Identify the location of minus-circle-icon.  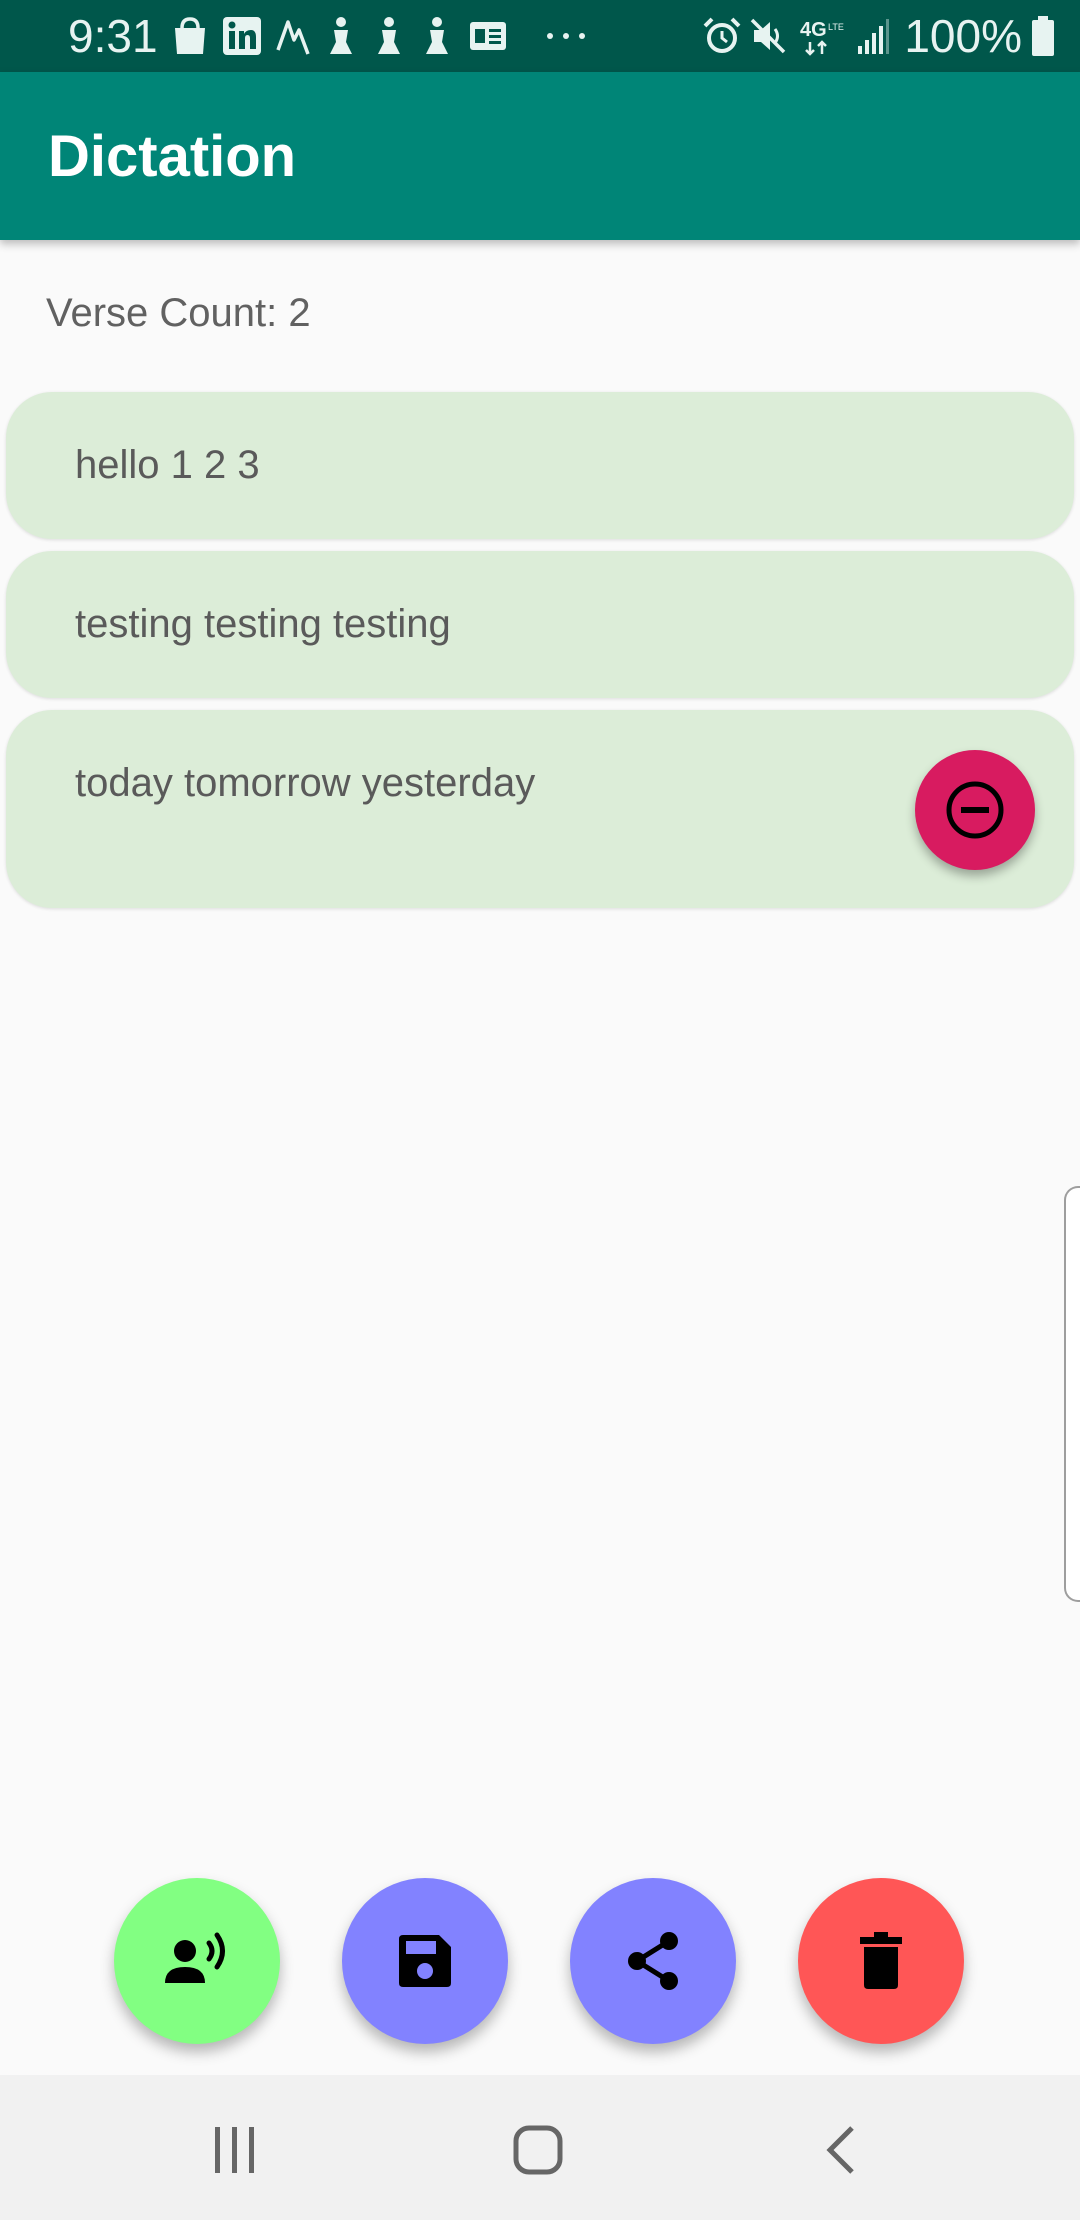
(975, 810).